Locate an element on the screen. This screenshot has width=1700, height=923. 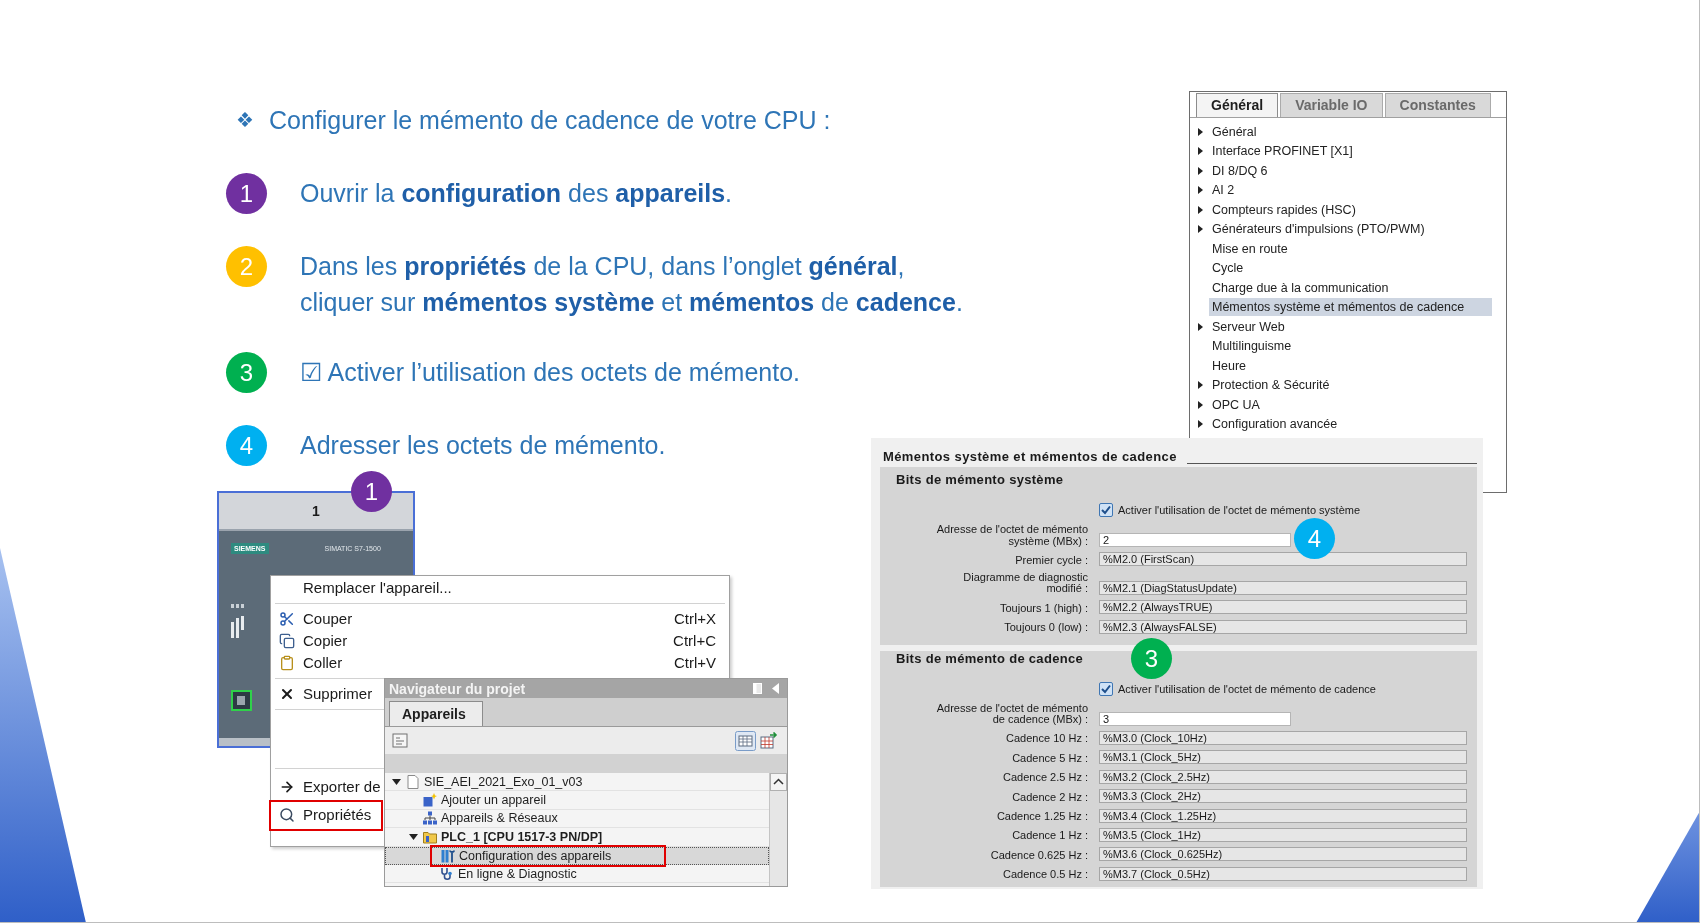
text-field: %M2.2 (AlwaysTRUE) is located at coordinates (1283, 607).